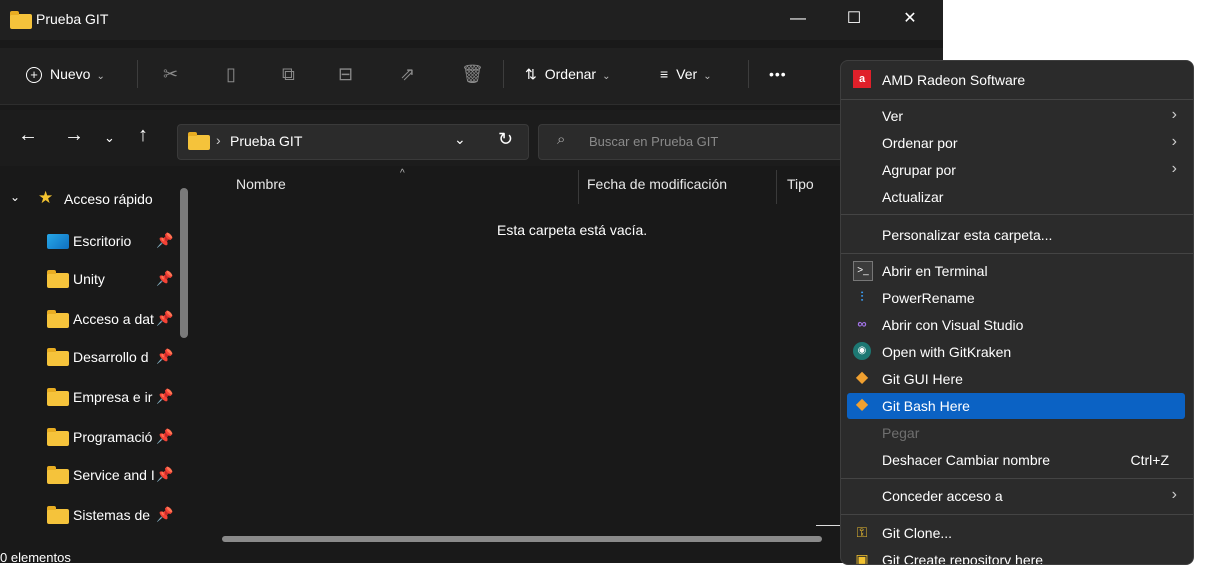 The image size is (1208, 565). I want to click on menu-item-amd-radeon: a AMD Radeon Software, so click(1016, 80).